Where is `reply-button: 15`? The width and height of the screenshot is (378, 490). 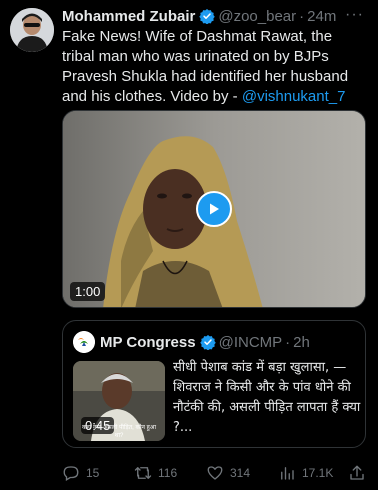
reply-button: 15 is located at coordinates (80, 473).